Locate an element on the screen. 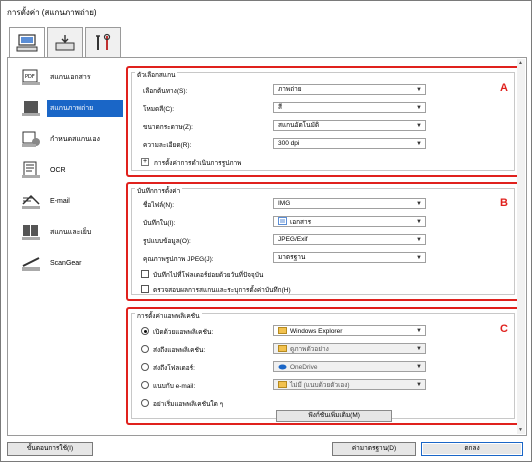 Image resolution: width=532 pixels, height=462 pixels. open-with-app-dropdown: Windows Explorer ▼ is located at coordinates (349, 330).